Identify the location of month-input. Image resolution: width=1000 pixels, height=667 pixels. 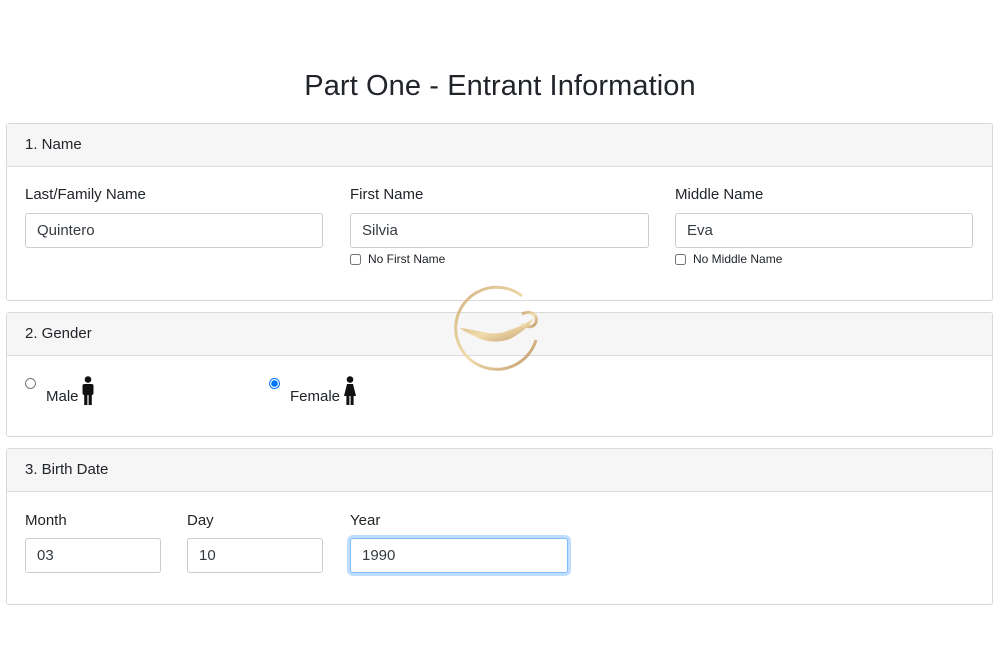
(93, 555).